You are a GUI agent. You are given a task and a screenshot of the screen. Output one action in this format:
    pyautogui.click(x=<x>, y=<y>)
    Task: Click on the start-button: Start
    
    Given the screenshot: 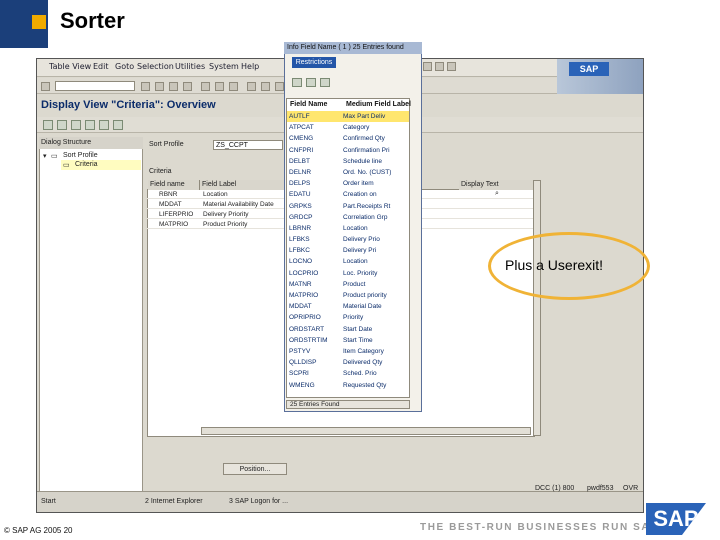 What is the action you would take?
    pyautogui.click(x=48, y=501)
    